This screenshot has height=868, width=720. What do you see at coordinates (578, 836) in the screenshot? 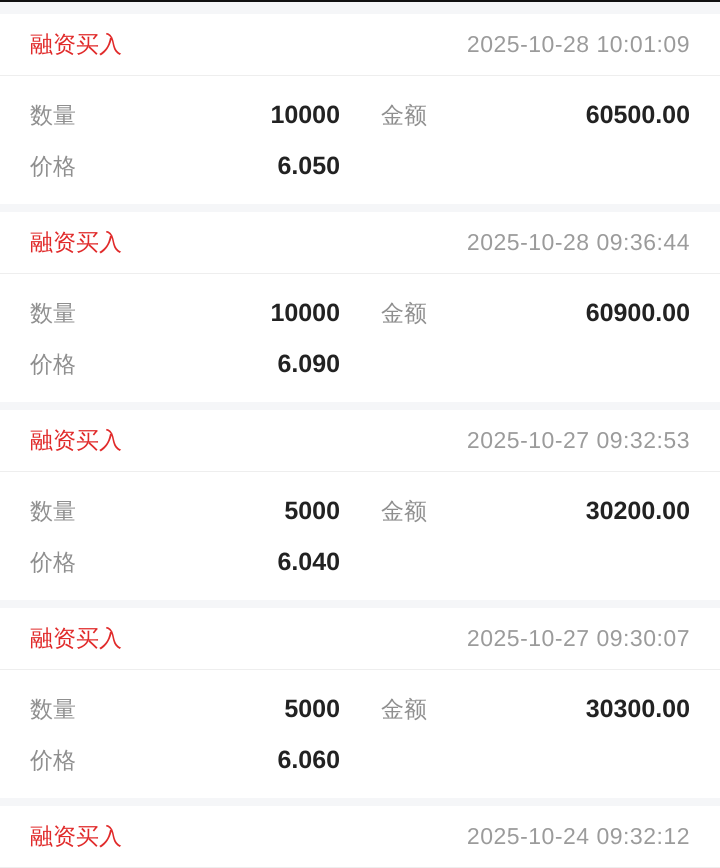
I see `trade-time: 2025-10-24 09:32:12` at bounding box center [578, 836].